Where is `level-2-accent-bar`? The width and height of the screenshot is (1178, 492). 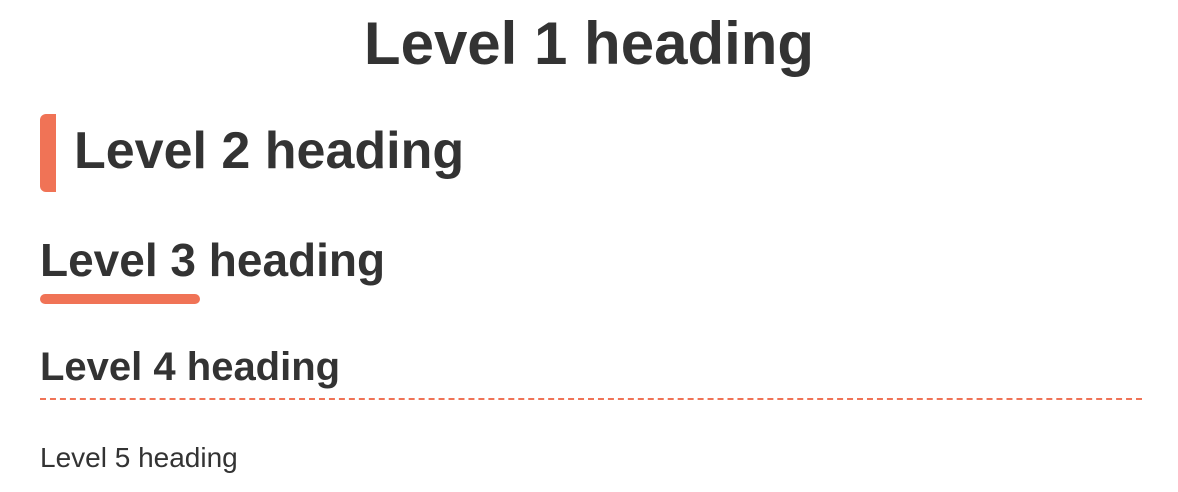
level-2-accent-bar is located at coordinates (48, 153).